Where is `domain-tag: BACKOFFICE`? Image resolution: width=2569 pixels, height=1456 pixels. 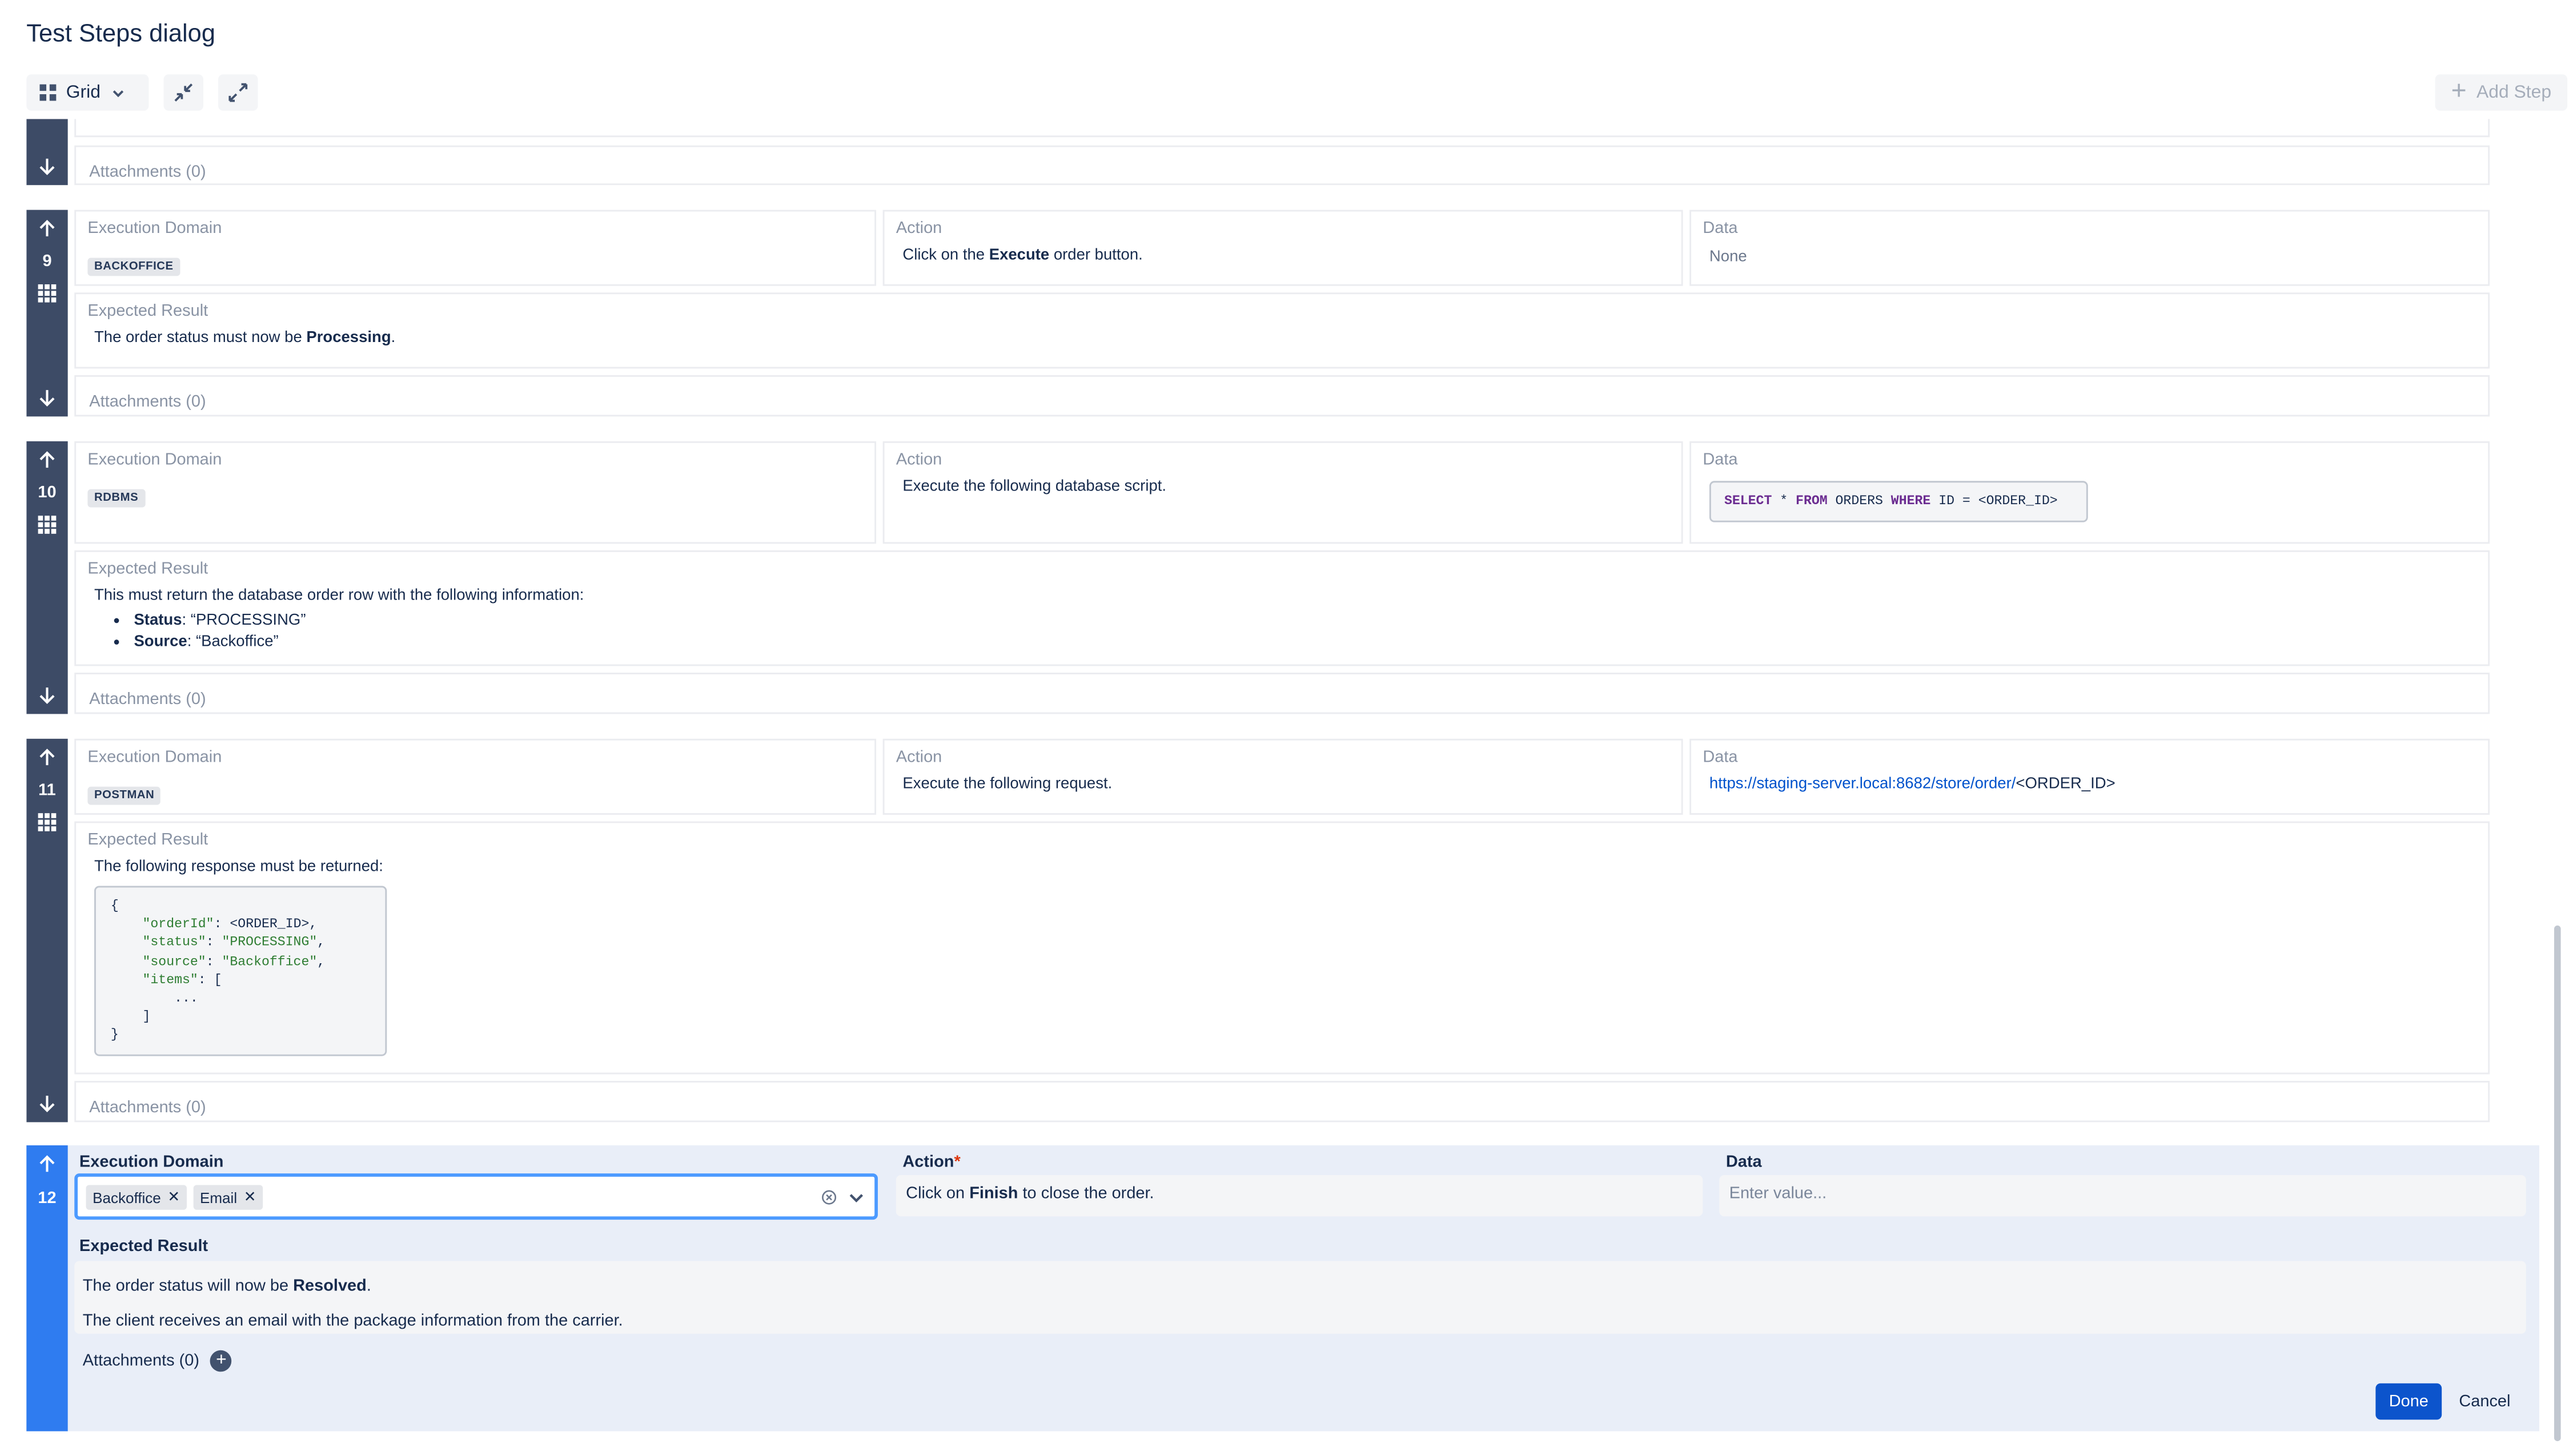
domain-tag: BACKOFFICE is located at coordinates (133, 267).